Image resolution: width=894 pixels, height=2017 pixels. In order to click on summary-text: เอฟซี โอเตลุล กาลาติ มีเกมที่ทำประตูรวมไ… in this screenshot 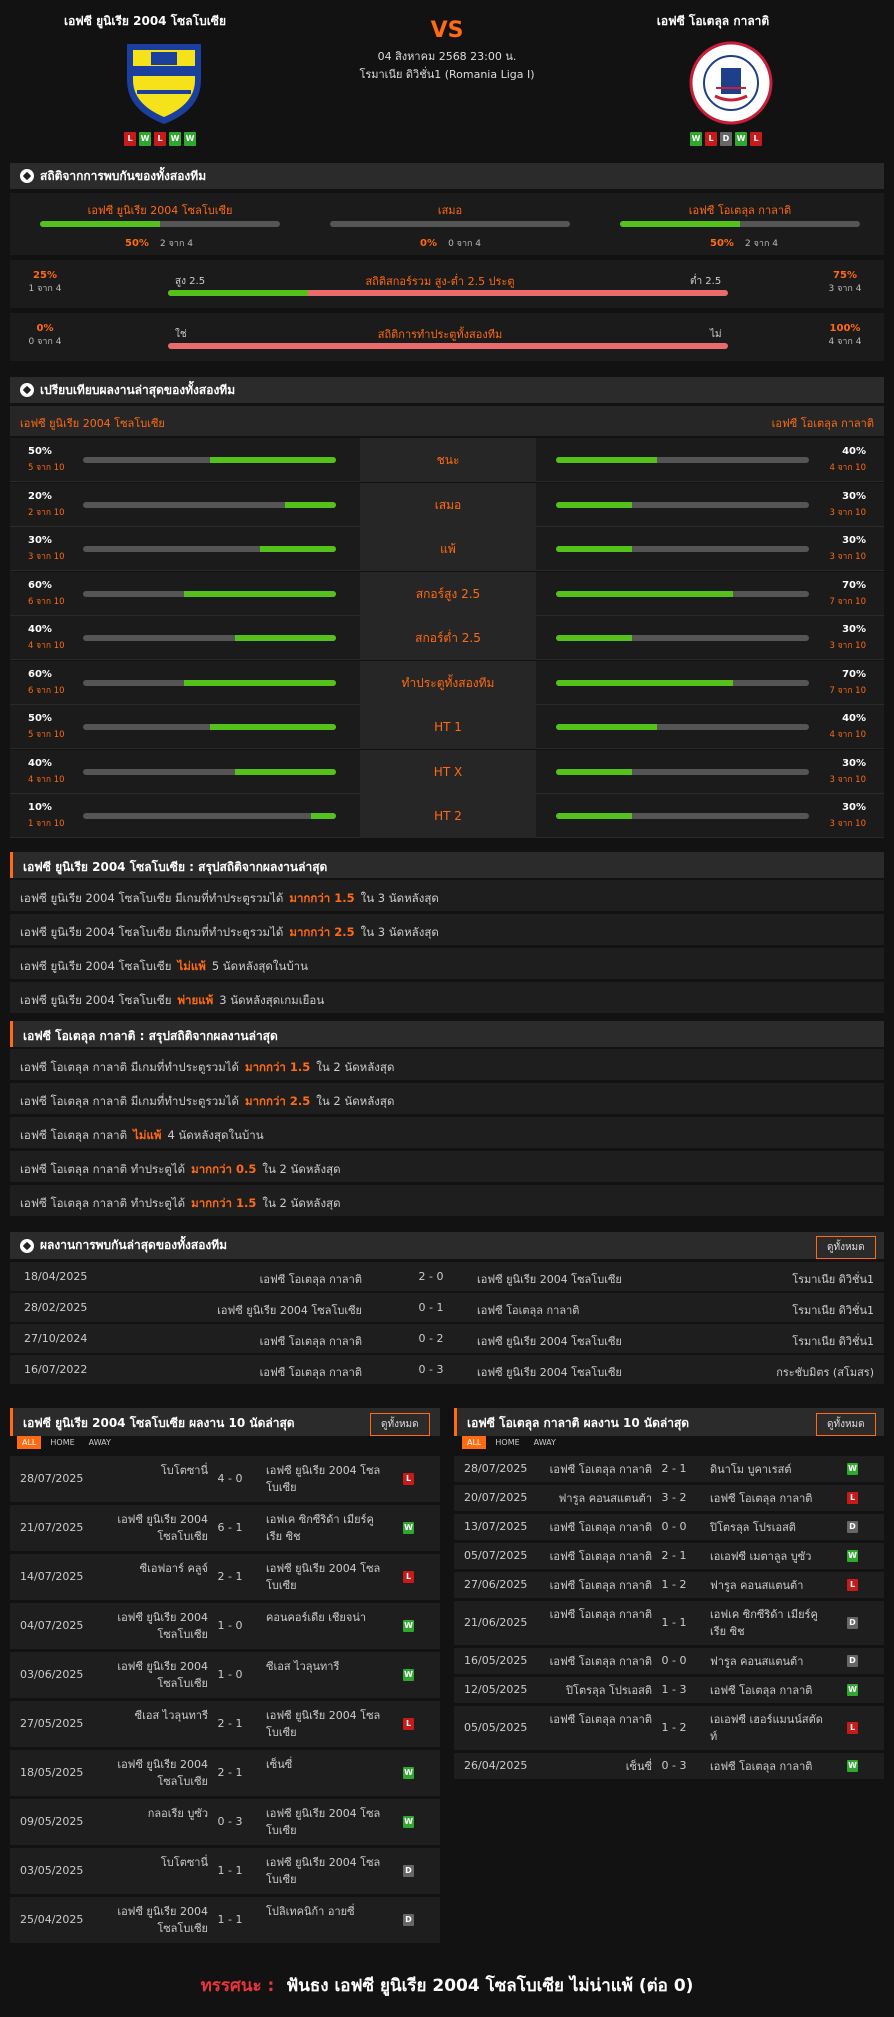, I will do `click(129, 1101)`.